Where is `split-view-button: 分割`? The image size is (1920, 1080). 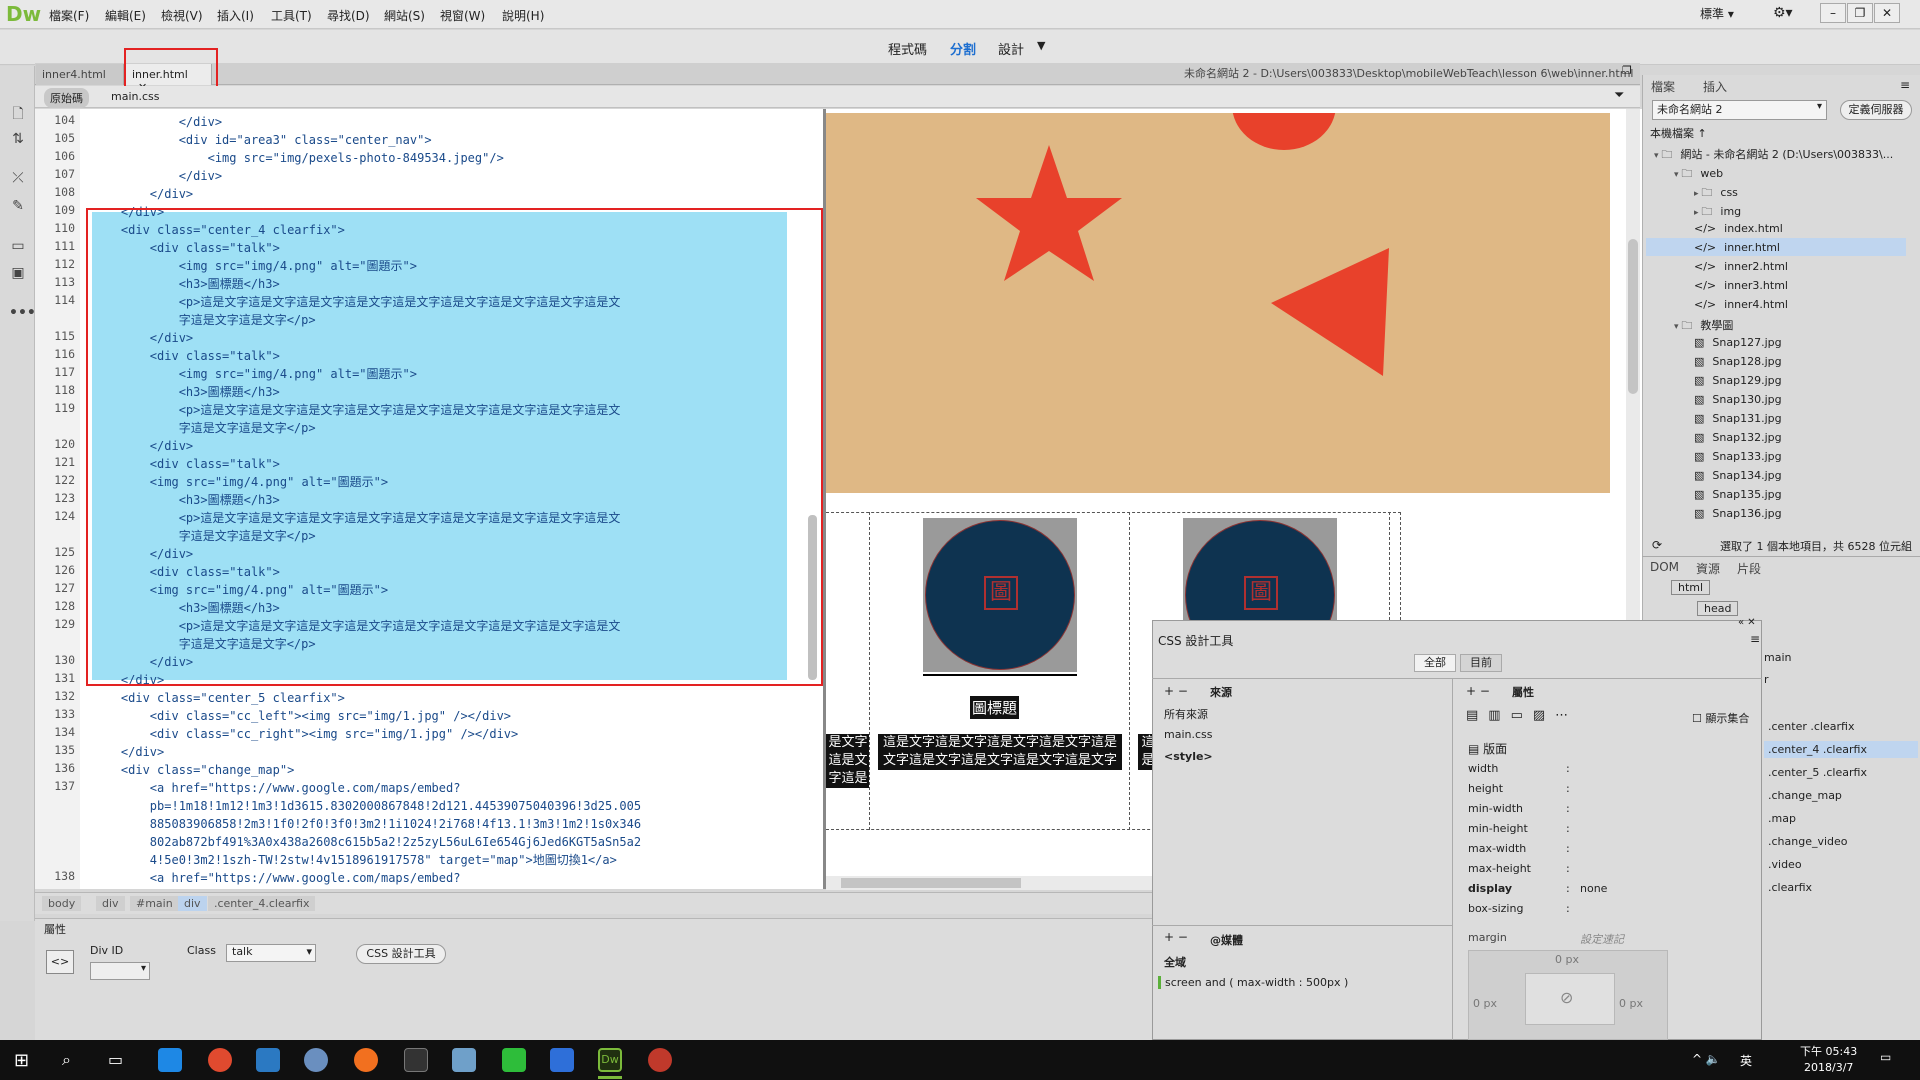
split-view-button: 分割 is located at coordinates (963, 48).